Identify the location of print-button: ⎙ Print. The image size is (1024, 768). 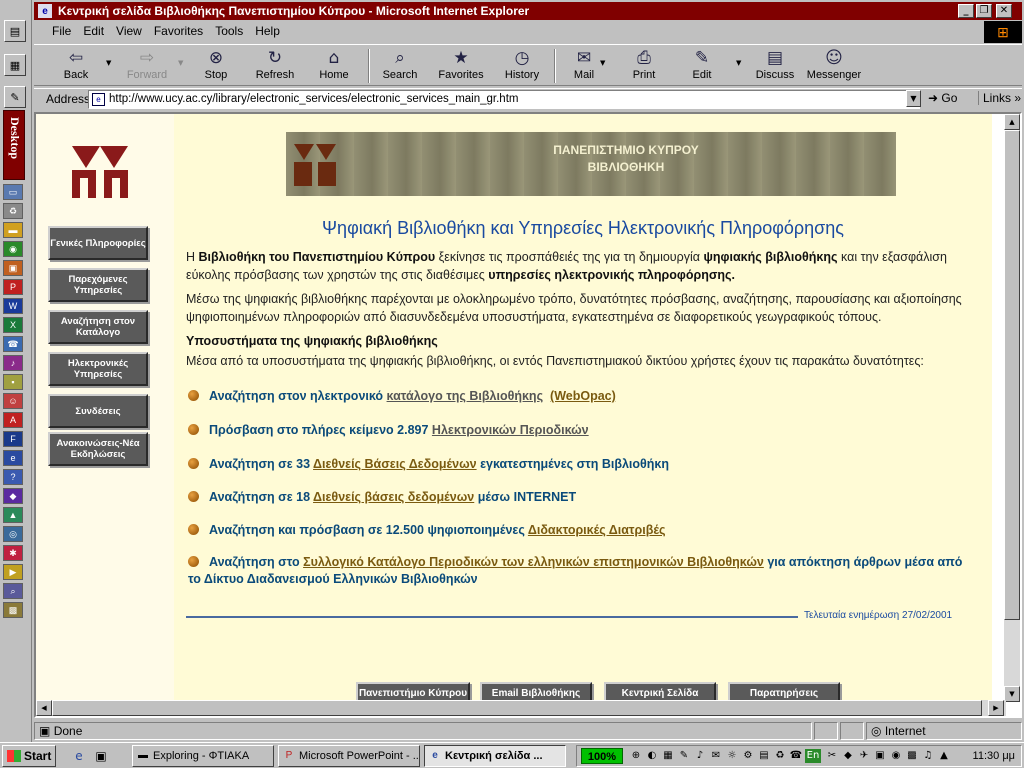
(644, 66).